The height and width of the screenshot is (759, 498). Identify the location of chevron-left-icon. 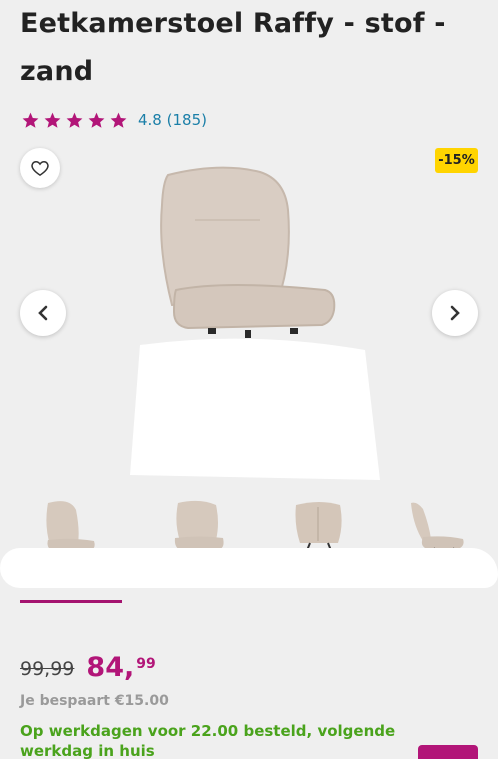
(43, 313).